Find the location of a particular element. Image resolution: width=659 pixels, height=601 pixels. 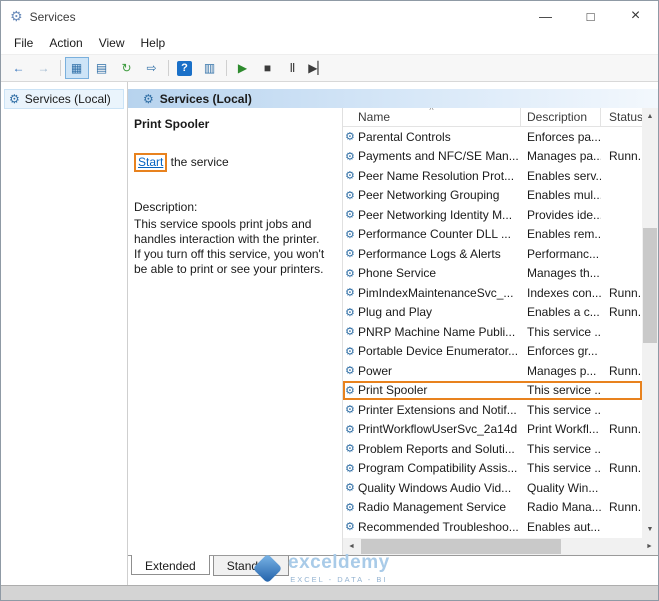

restart-service-button: ▶▏ is located at coordinates (318, 68).